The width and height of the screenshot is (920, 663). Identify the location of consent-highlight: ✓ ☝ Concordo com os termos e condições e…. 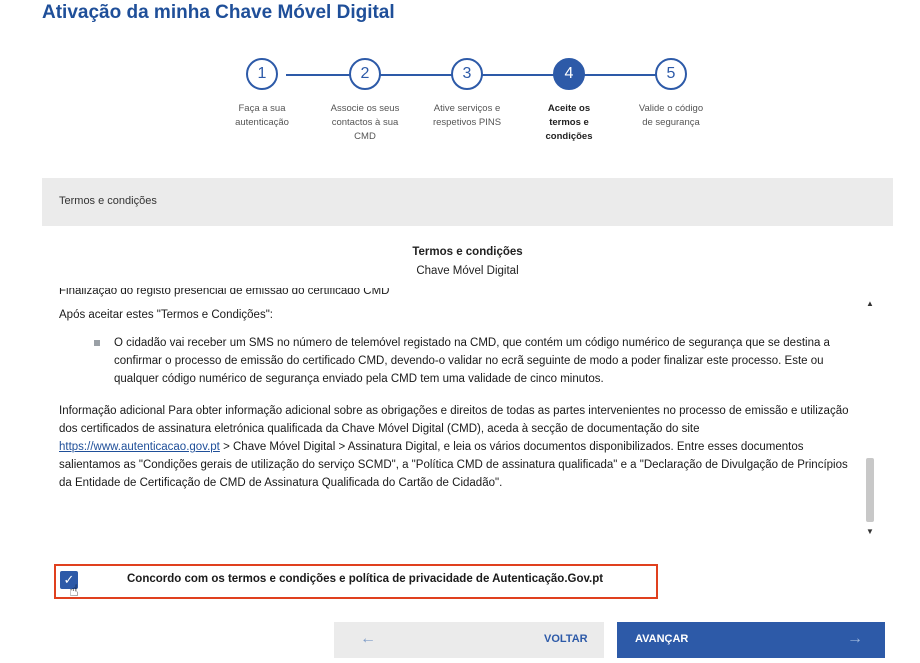
(356, 582).